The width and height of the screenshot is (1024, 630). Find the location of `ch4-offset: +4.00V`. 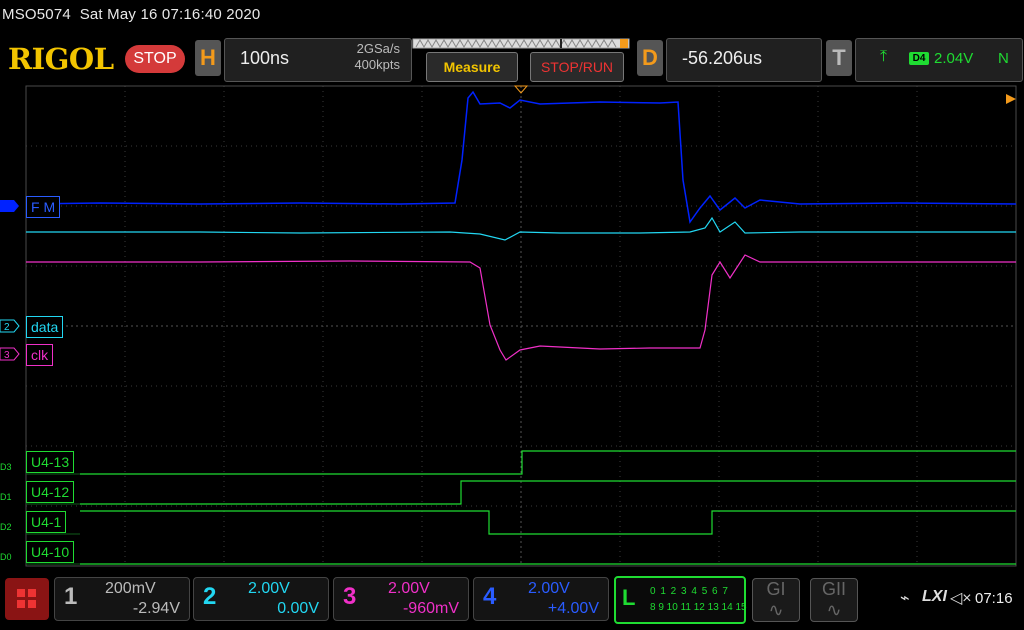

ch4-offset: +4.00V is located at coordinates (573, 608).